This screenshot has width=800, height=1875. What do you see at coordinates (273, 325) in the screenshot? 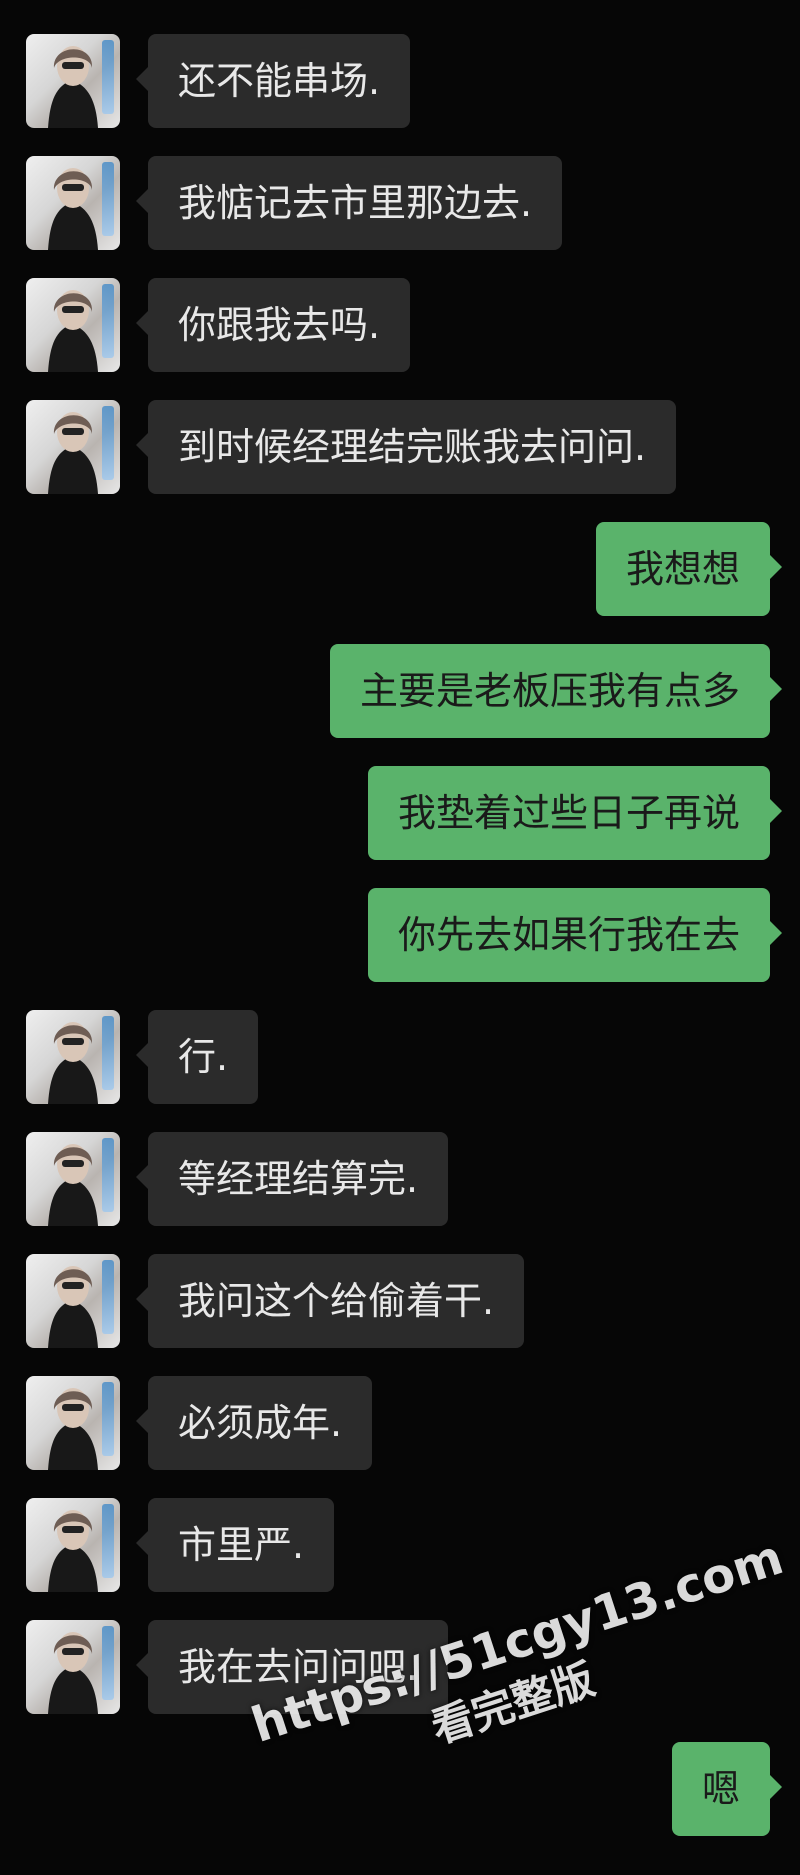
I see `message-bubble: 你跟我去吗.` at bounding box center [273, 325].